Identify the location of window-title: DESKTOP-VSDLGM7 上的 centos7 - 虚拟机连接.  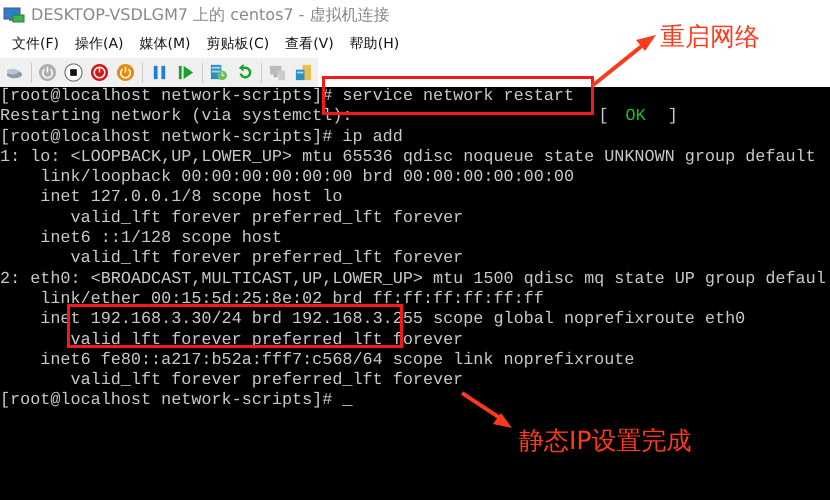
(210, 15).